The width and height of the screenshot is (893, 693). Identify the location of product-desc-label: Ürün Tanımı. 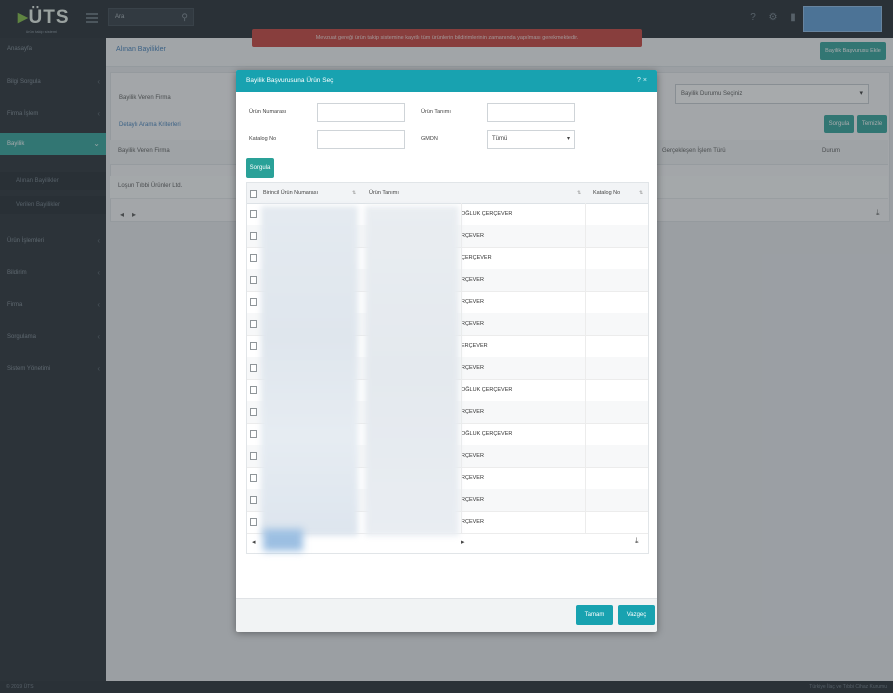
(436, 112).